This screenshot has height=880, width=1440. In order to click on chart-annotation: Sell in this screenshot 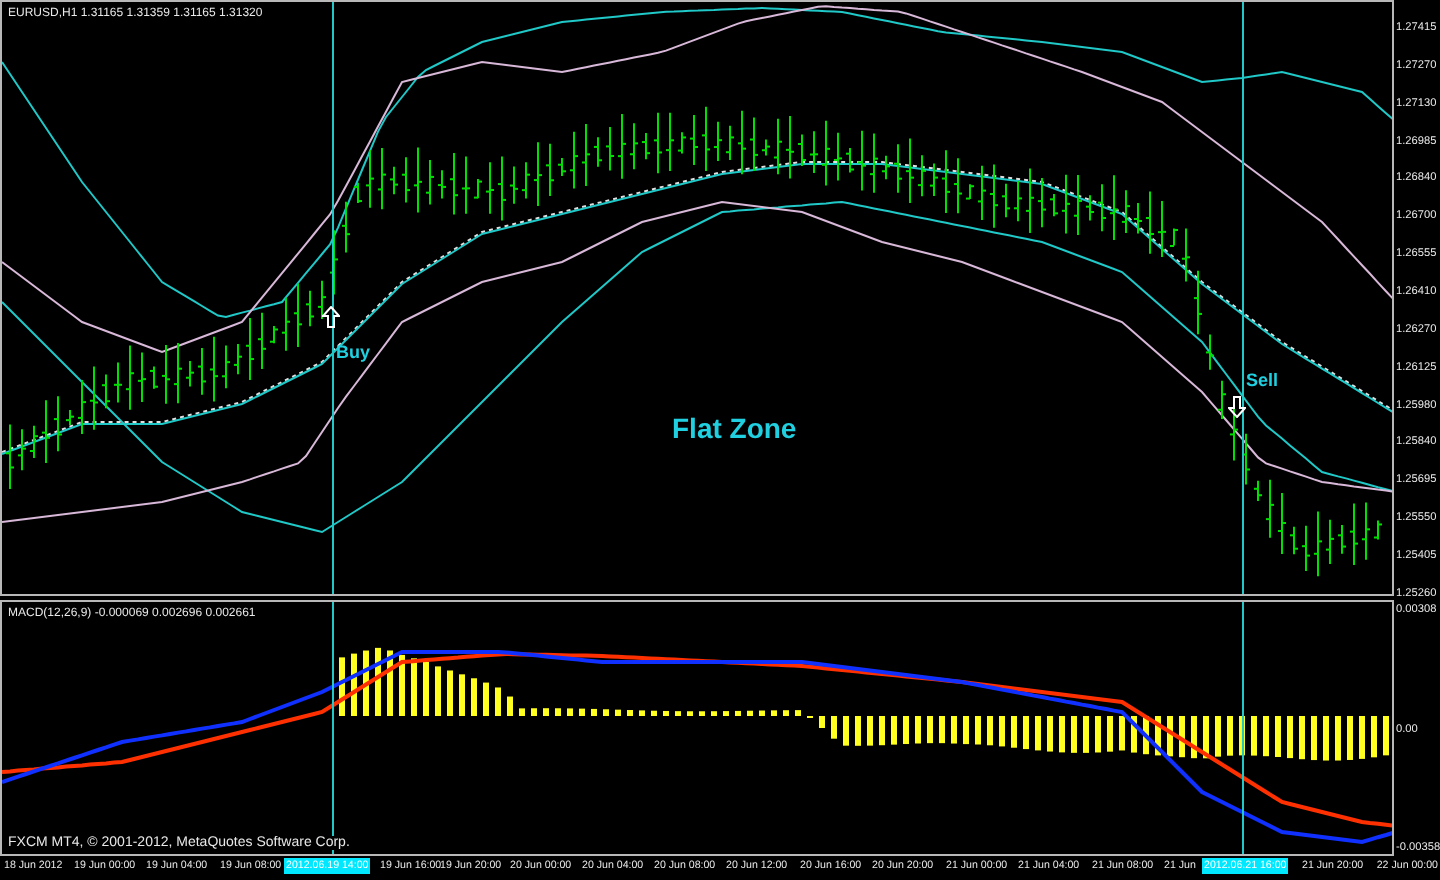, I will do `click(1262, 380)`.